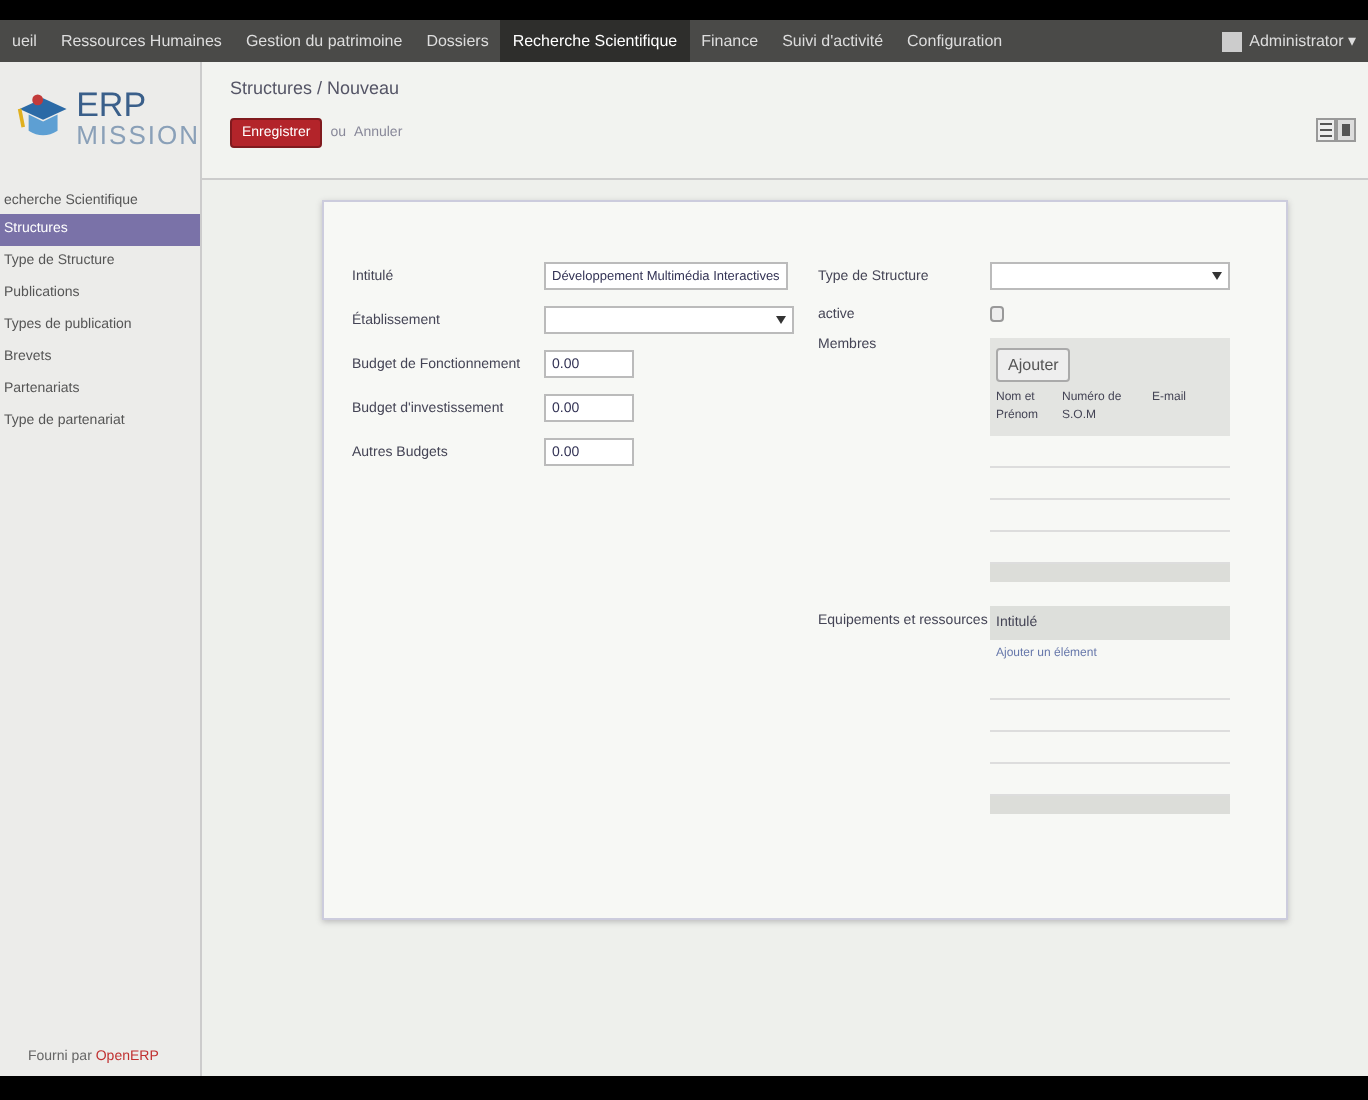 Image resolution: width=1368 pixels, height=1100 pixels. I want to click on menu-item: Suivi d'activité, so click(833, 41).